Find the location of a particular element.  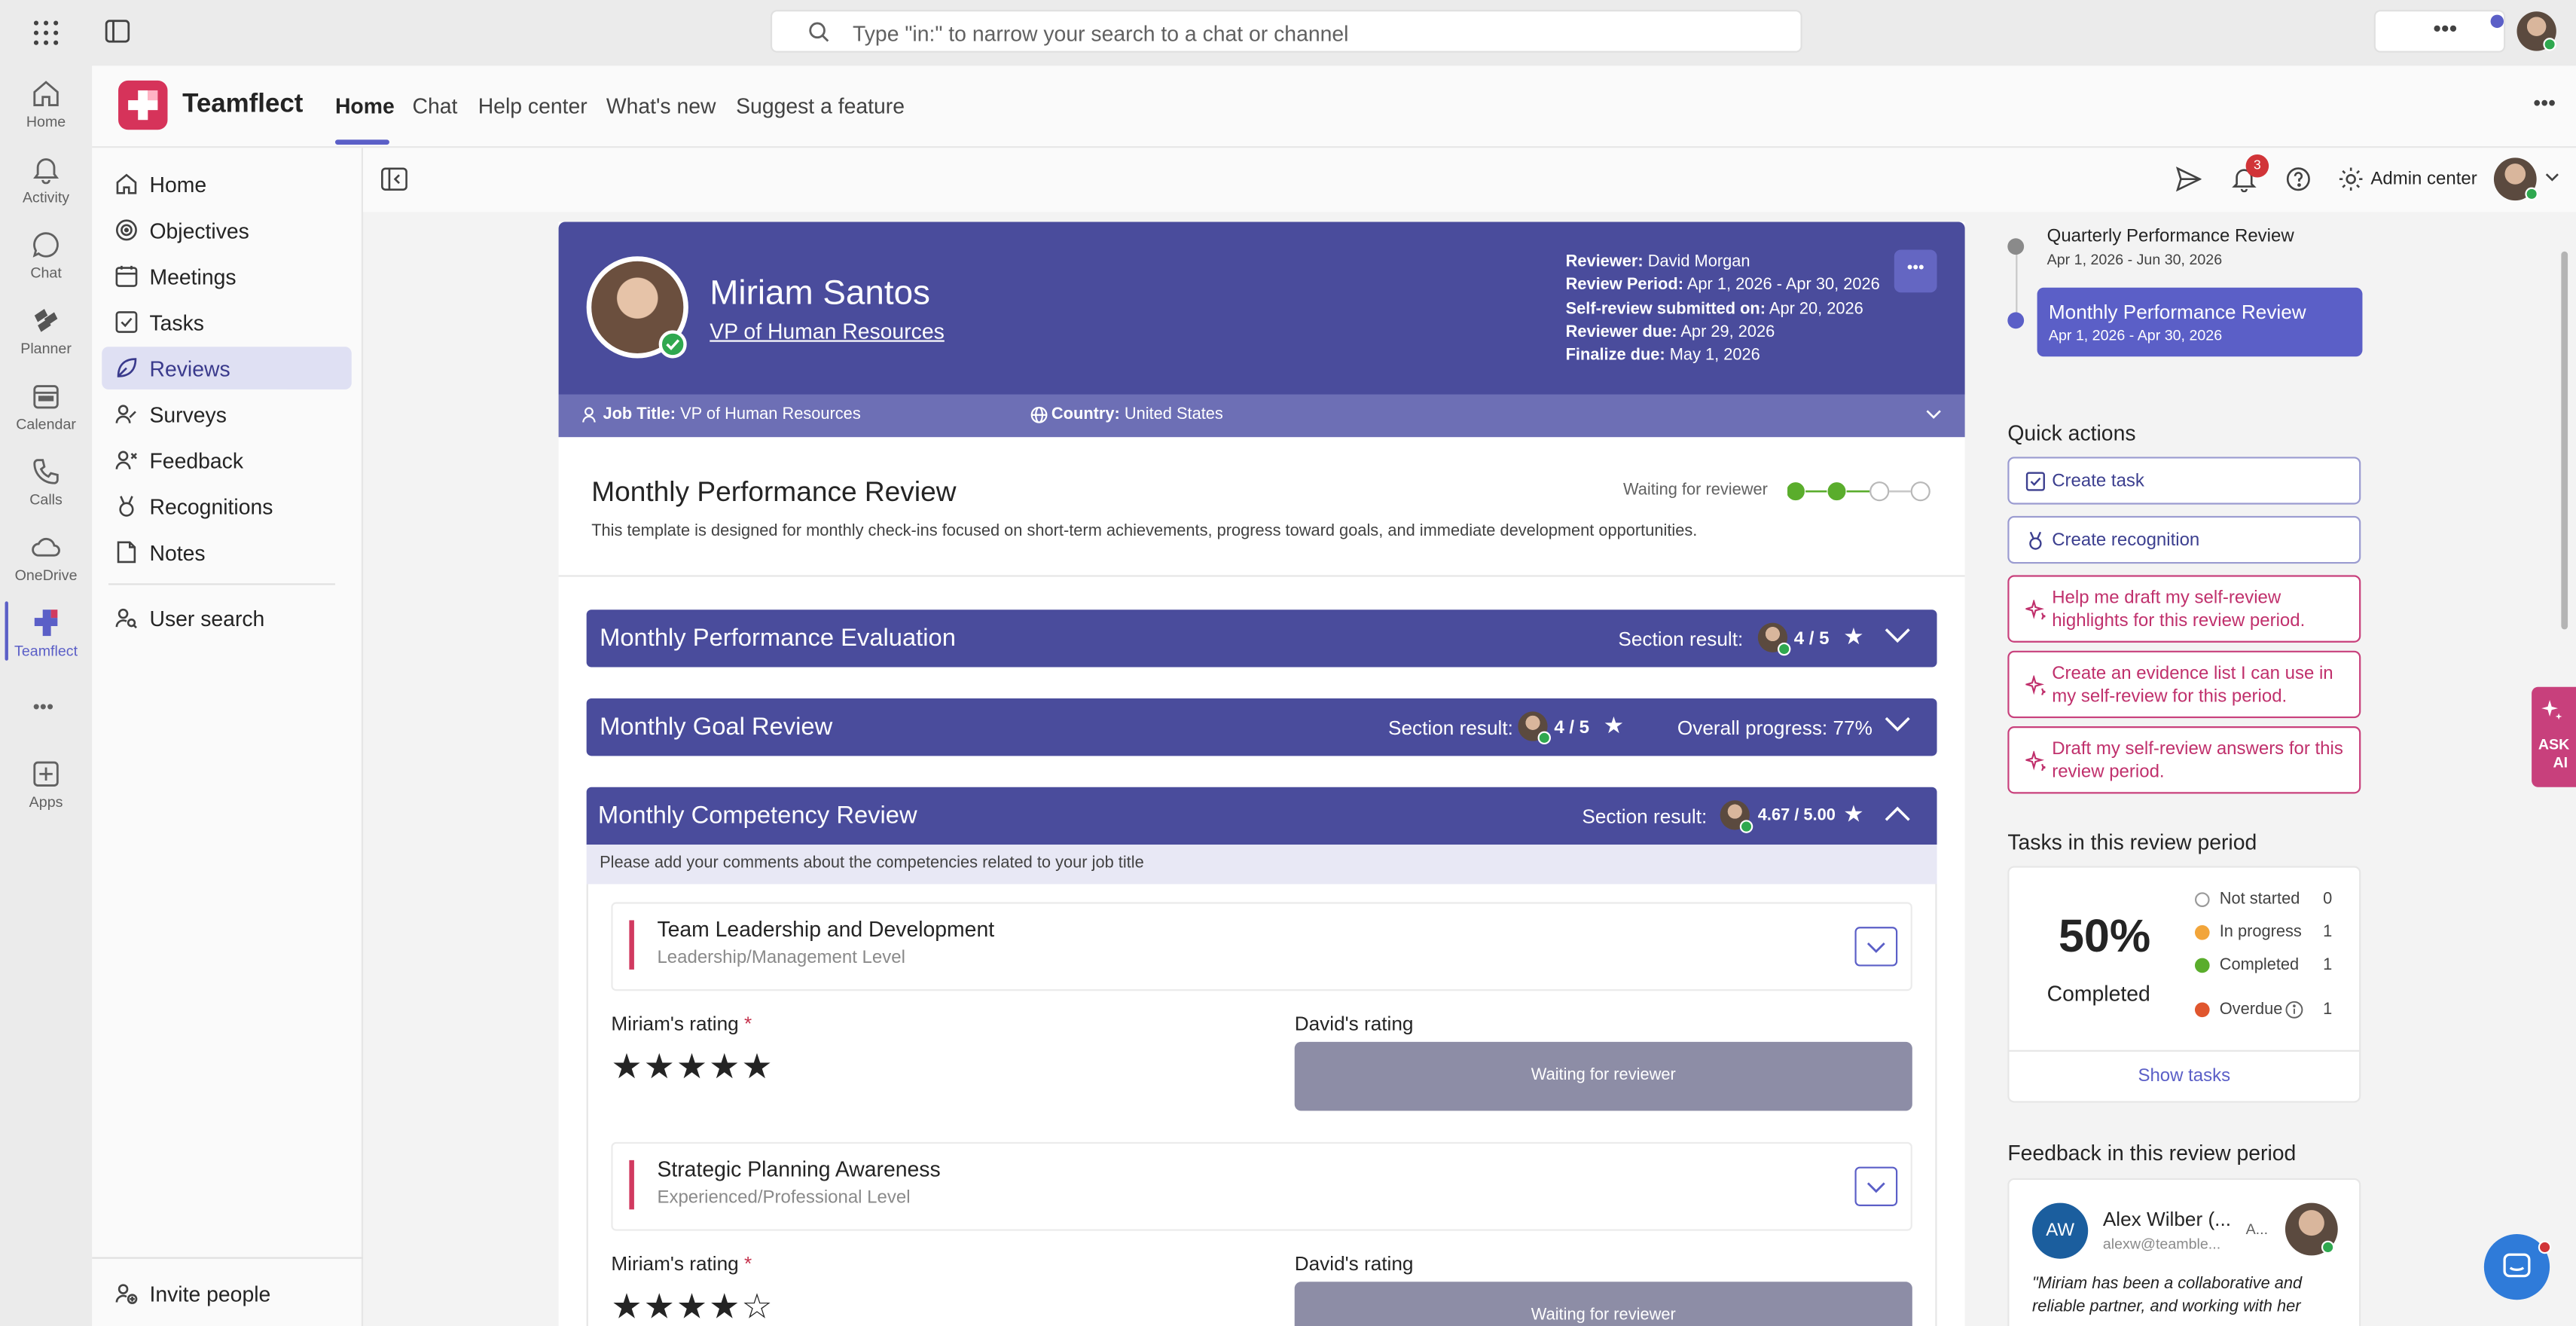

sidebar-item-label: Meetings is located at coordinates (193, 276).